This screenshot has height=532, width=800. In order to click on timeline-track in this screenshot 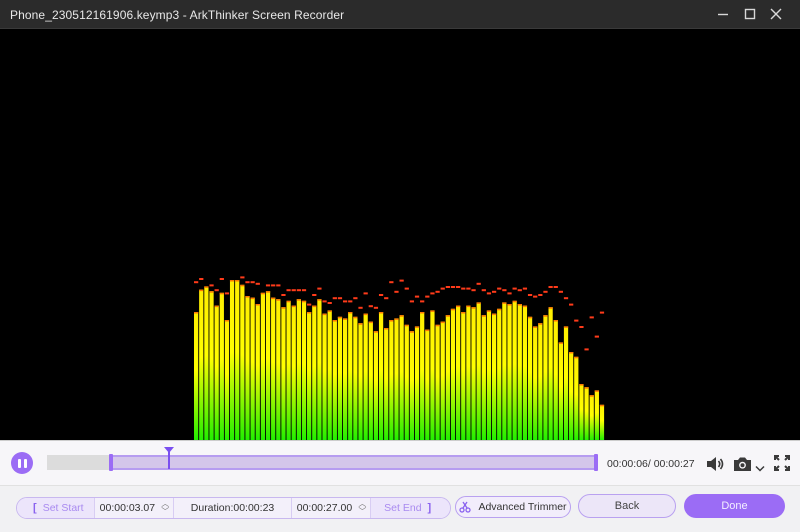, I will do `click(322, 459)`.